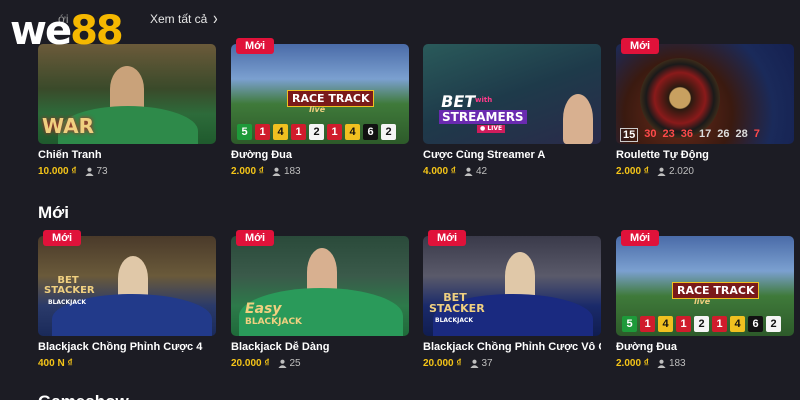 This screenshot has height=400, width=800. Describe the element at coordinates (215, 18) in the screenshot. I see `chevron-right-icon: ›` at that location.